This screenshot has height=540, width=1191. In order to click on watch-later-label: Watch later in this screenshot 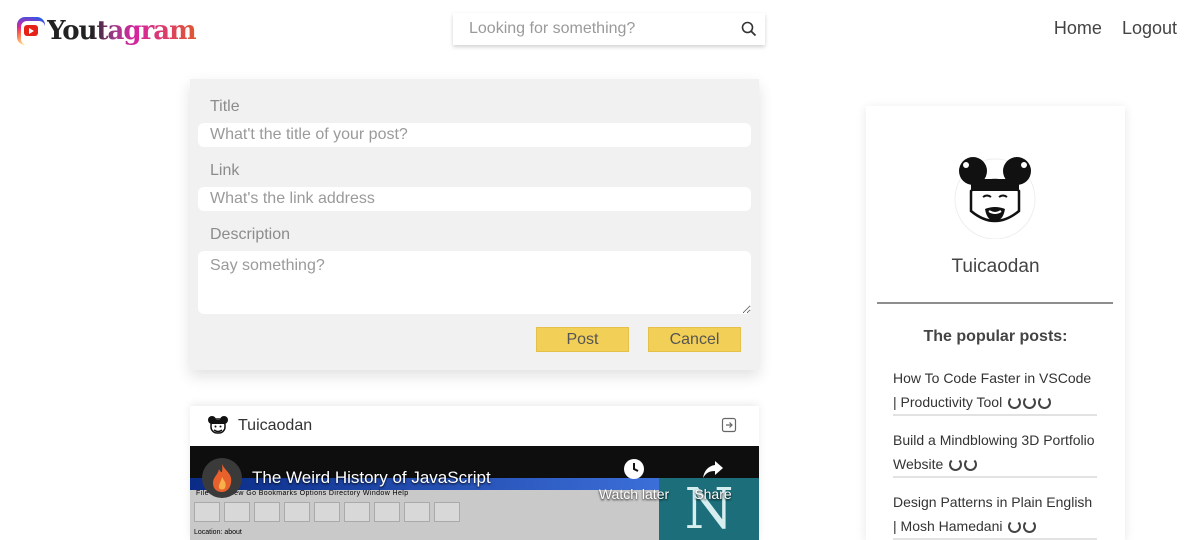, I will do `click(634, 494)`.